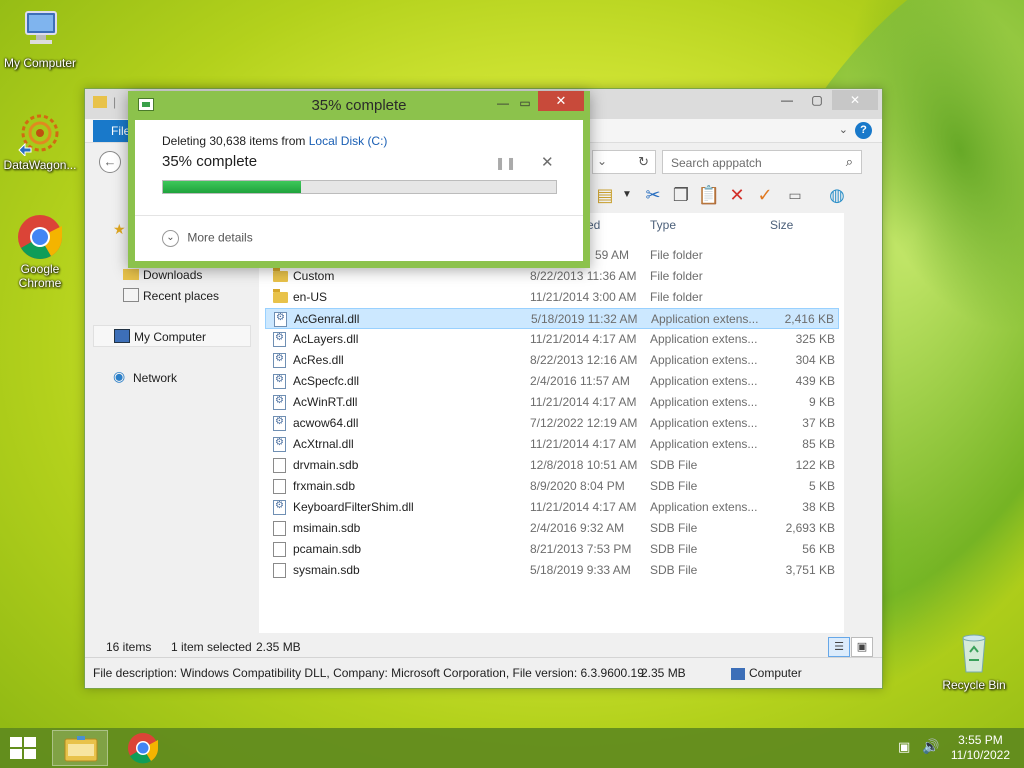 This screenshot has height=768, width=1024. What do you see at coordinates (326, 423) in the screenshot?
I see `cell-name: acwow64.dll` at bounding box center [326, 423].